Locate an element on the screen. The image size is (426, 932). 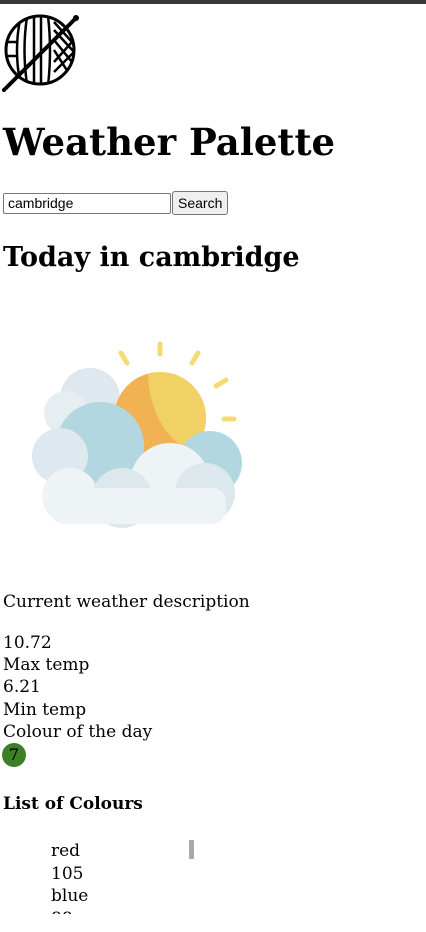
colours-list-scrollbar is located at coordinates (191, 849).